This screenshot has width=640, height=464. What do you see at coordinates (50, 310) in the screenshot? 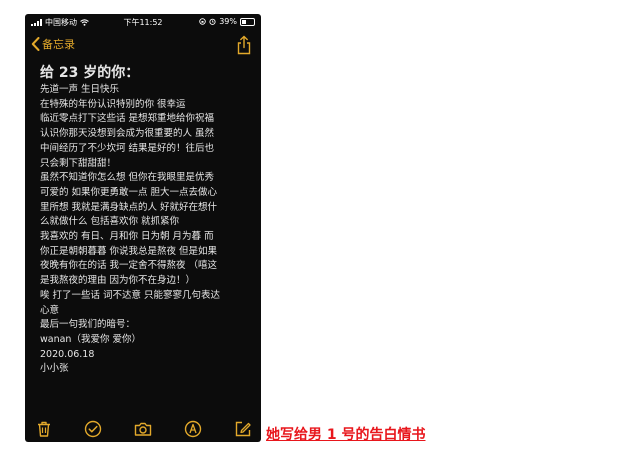
I see `note-line: 心意` at bounding box center [50, 310].